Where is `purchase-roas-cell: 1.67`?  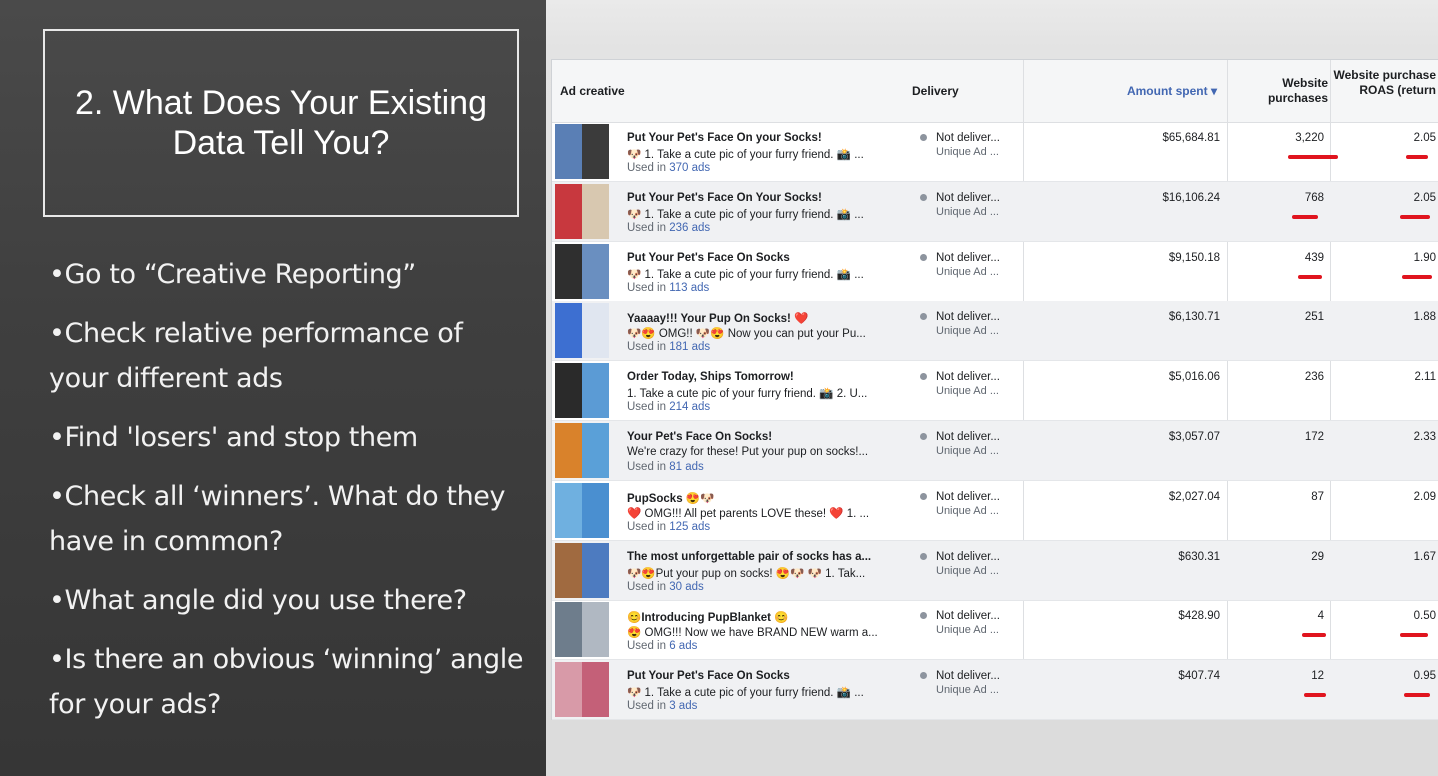 purchase-roas-cell: 1.67 is located at coordinates (1424, 556).